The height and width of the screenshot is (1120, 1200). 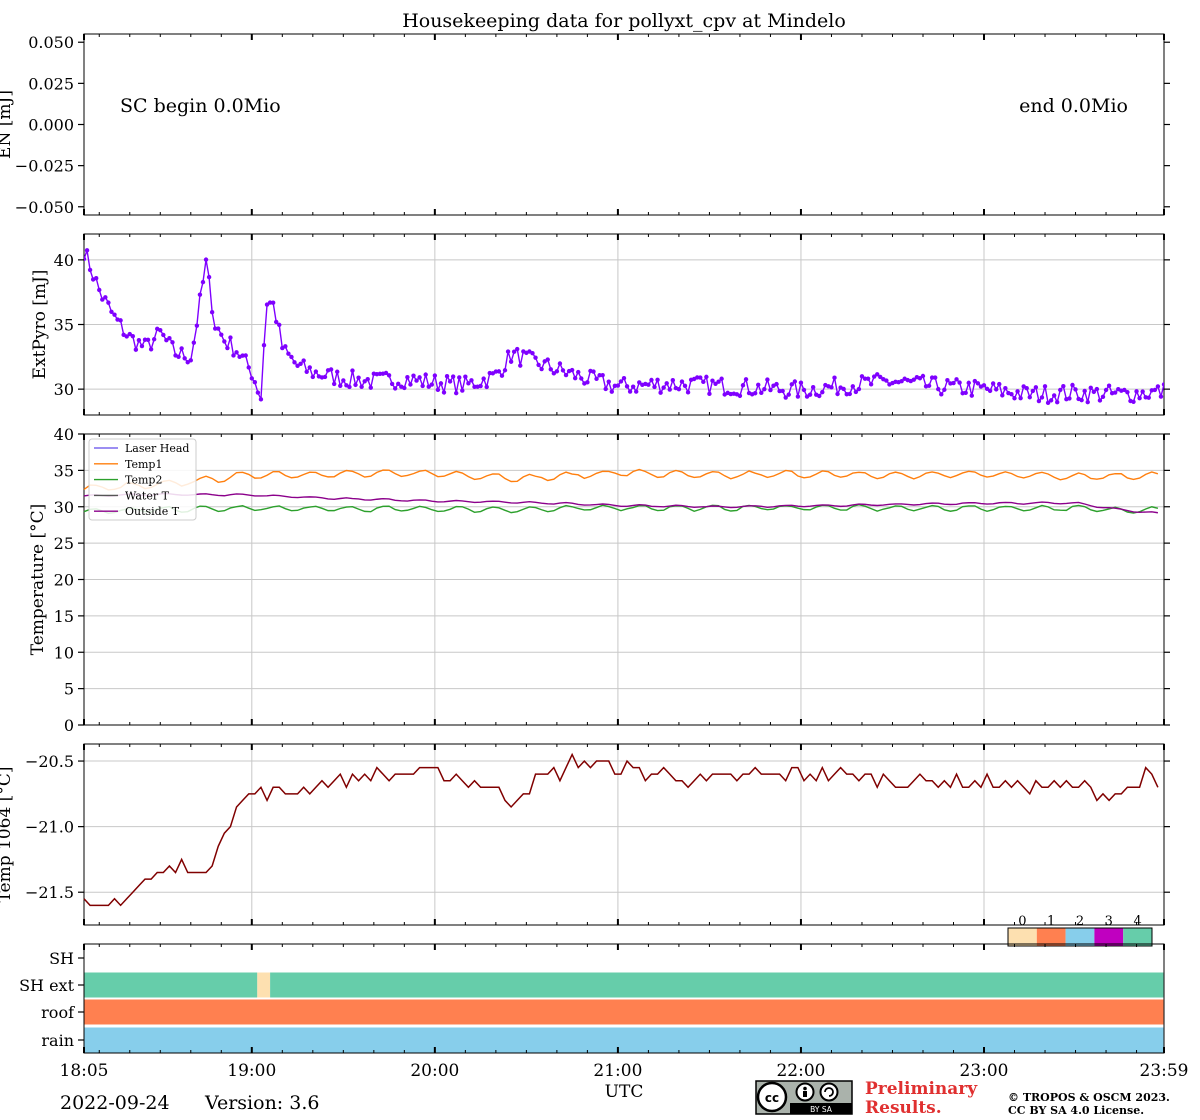 What do you see at coordinates (1073, 106) in the screenshot?
I see `shot-count-end-label: end 0.0Mio` at bounding box center [1073, 106].